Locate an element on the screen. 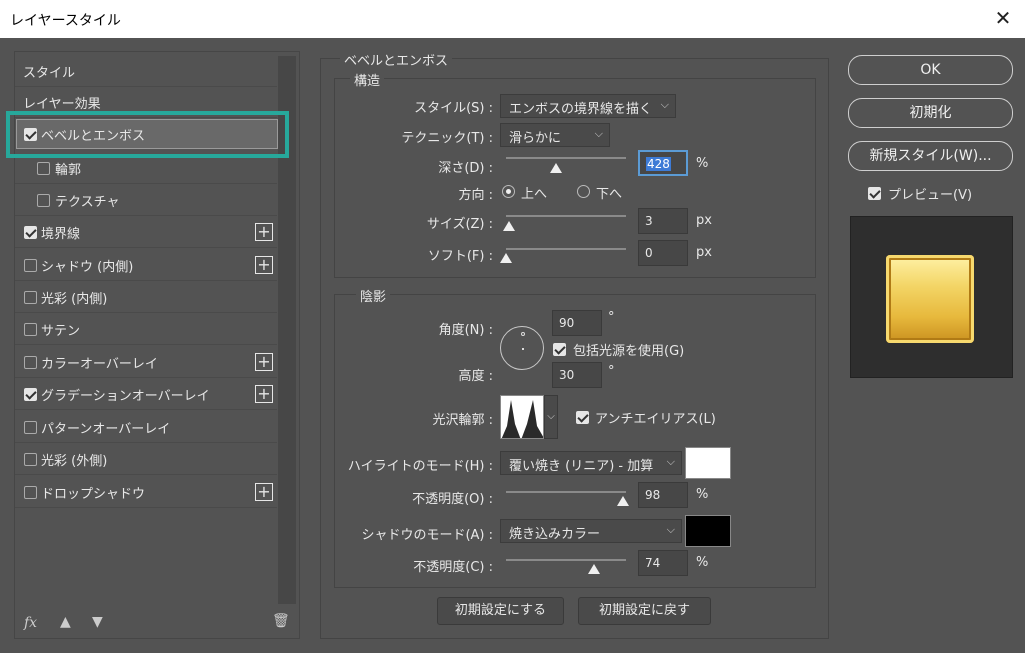 The image size is (1025, 653). style-select: エンボスの境界線を描く ⌵ is located at coordinates (588, 106).